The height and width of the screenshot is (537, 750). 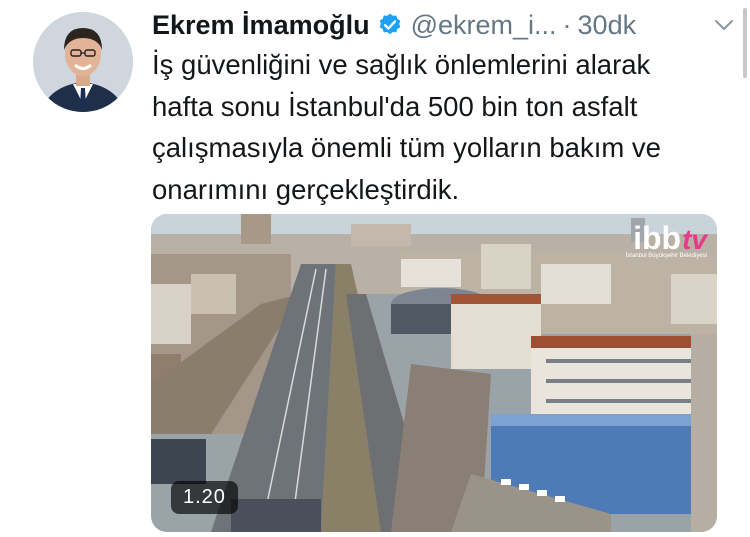 What do you see at coordinates (607, 25) in the screenshot?
I see `tweet-timestamp: 30dk` at bounding box center [607, 25].